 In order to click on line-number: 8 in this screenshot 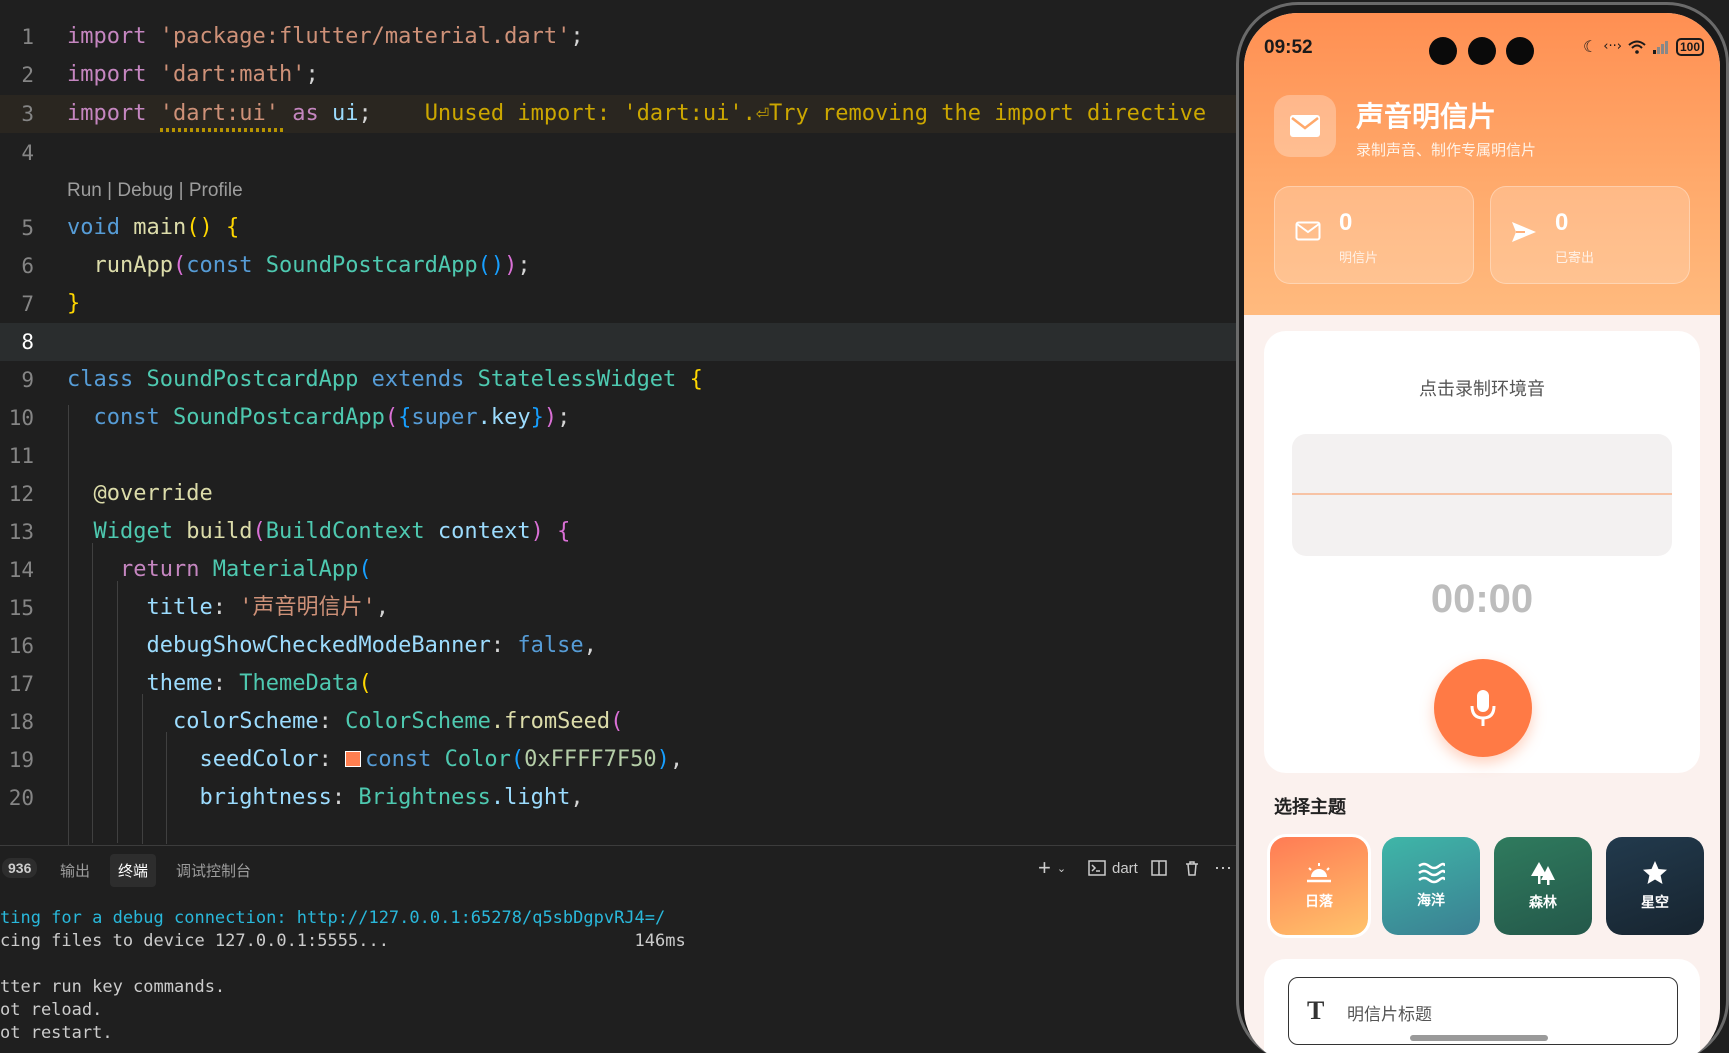, I will do `click(27, 342)`.